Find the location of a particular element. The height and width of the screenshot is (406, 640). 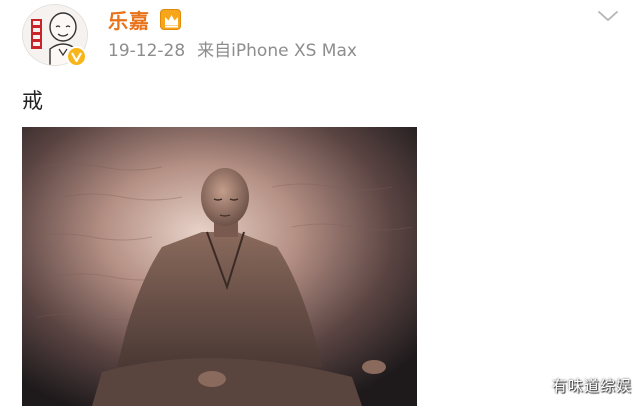

author-name: 乐嘉 is located at coordinates (129, 21).